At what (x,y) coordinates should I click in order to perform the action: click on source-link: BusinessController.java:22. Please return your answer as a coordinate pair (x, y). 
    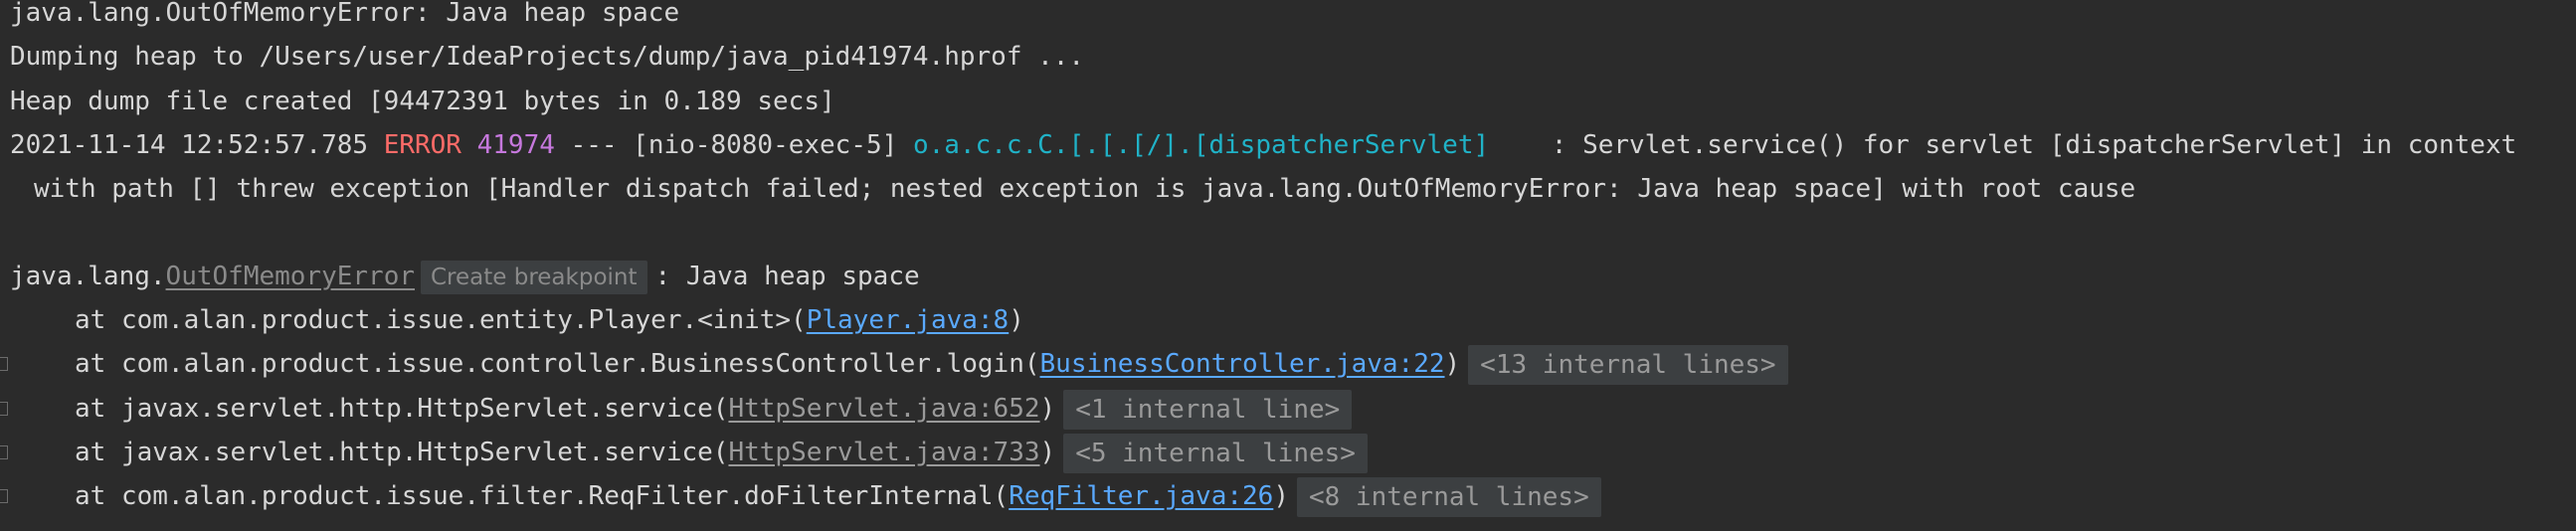
    Looking at the image, I should click on (1242, 364).